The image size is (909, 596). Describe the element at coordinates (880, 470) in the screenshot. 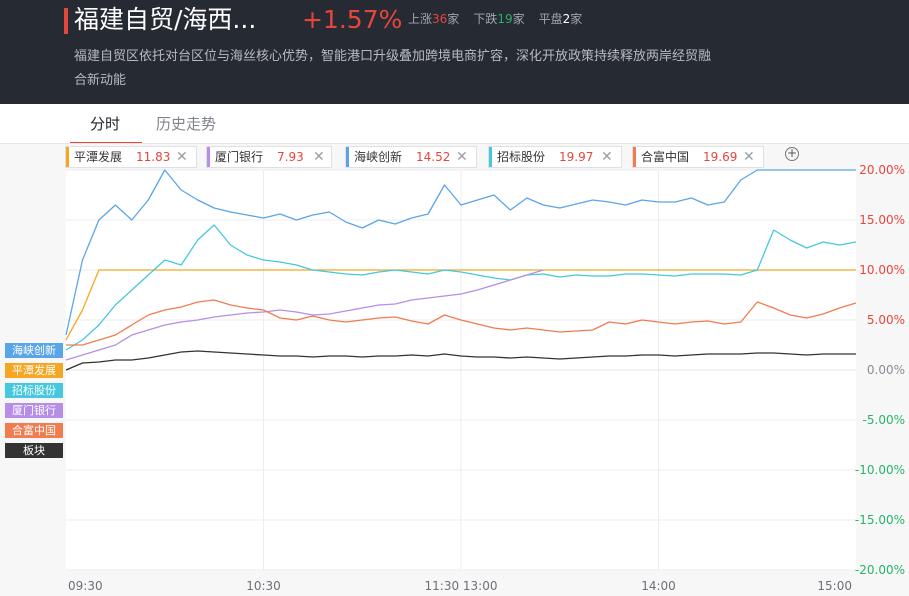

I see `y-tick-label: -10.00%` at that location.